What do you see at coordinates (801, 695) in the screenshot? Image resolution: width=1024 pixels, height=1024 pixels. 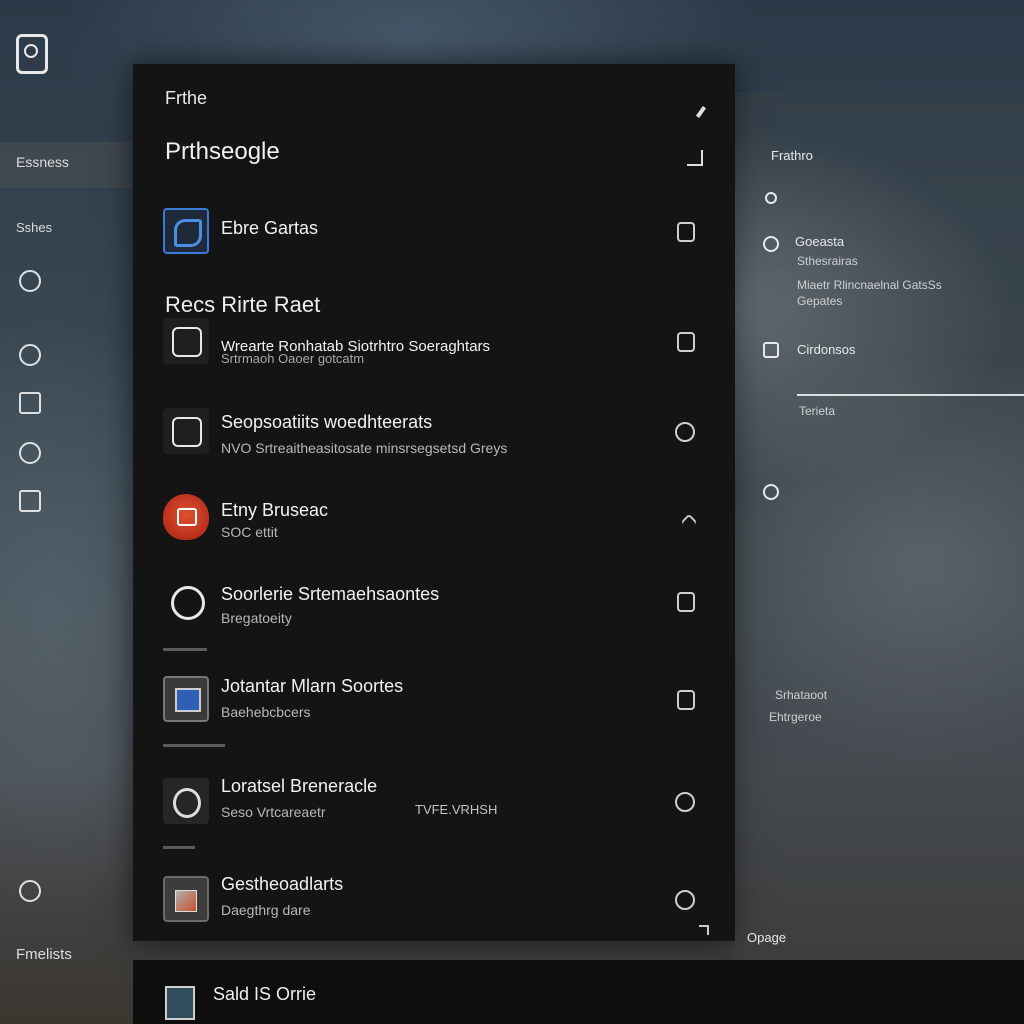 I see `right-lower-line-1: Srhataoot` at bounding box center [801, 695].